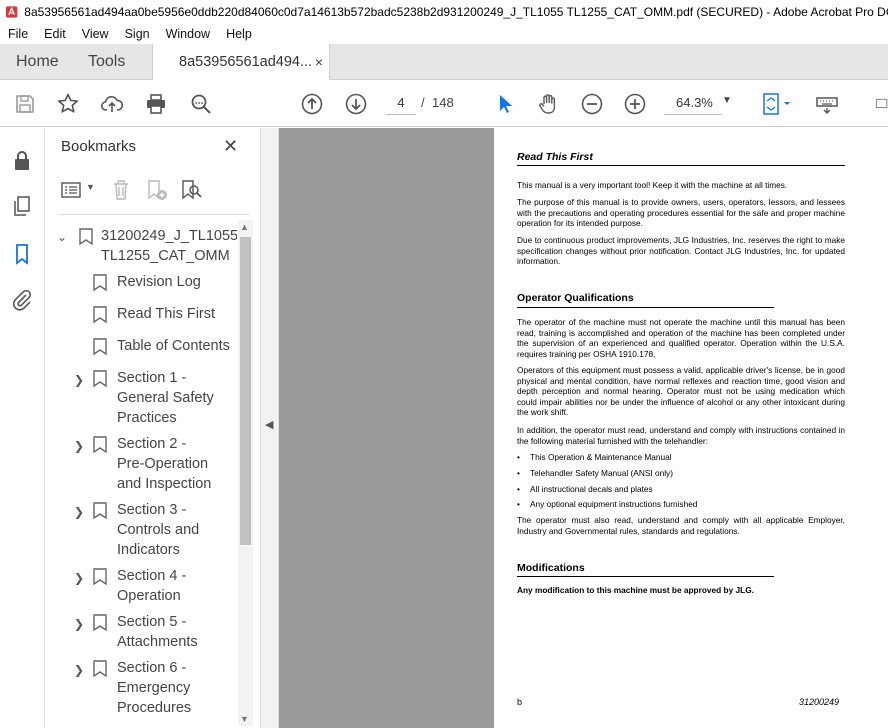 The image size is (888, 728). Describe the element at coordinates (827, 104) in the screenshot. I see `keyboard-icon` at that location.